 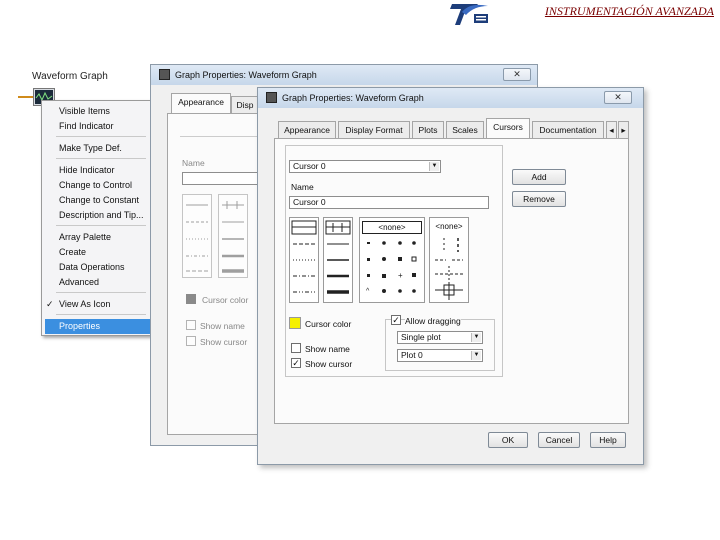 What do you see at coordinates (85, 237) in the screenshot?
I see `menu-item-array-palette: Array Palette` at bounding box center [85, 237].